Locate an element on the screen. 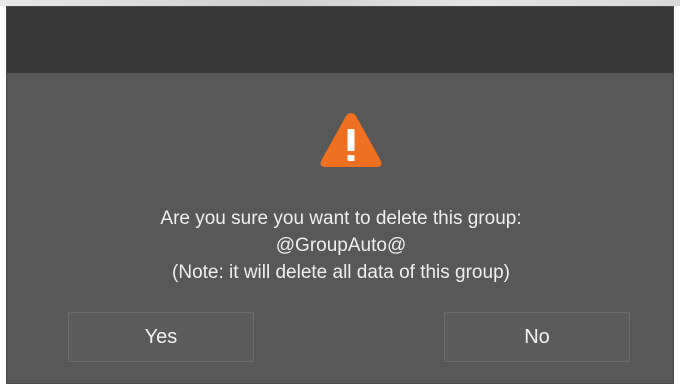 The image size is (680, 387). no-button: No is located at coordinates (537, 337).